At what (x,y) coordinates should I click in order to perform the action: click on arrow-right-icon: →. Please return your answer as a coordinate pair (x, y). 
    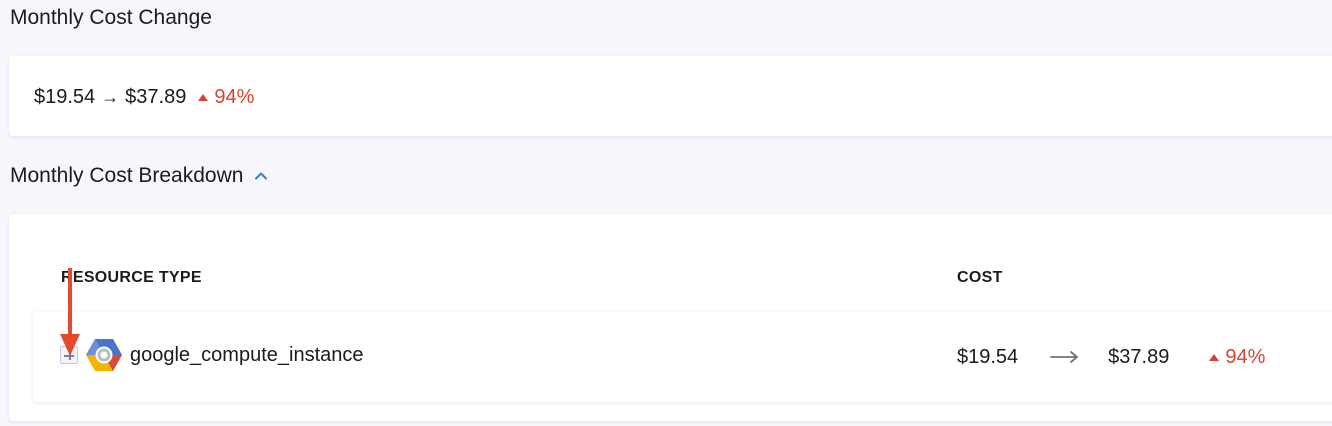
    Looking at the image, I should click on (110, 97).